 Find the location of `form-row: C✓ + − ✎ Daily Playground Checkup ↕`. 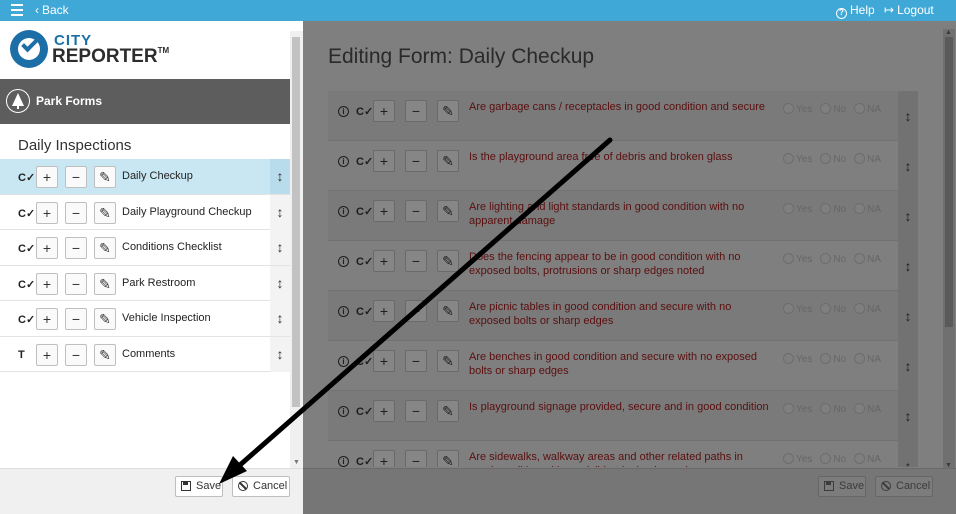

form-row: C✓ + − ✎ Daily Playground Checkup ↕ is located at coordinates (145, 212).